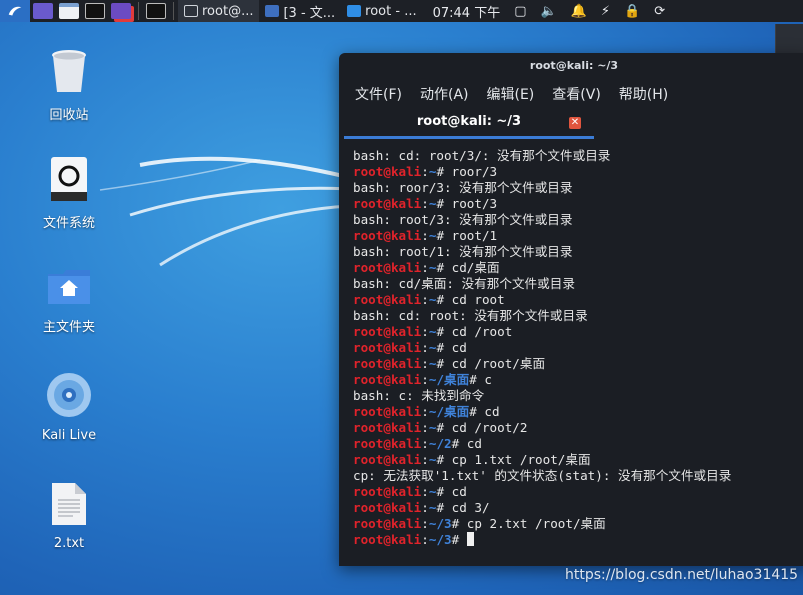  I want to click on menu-actions: 动作(A), so click(444, 94).